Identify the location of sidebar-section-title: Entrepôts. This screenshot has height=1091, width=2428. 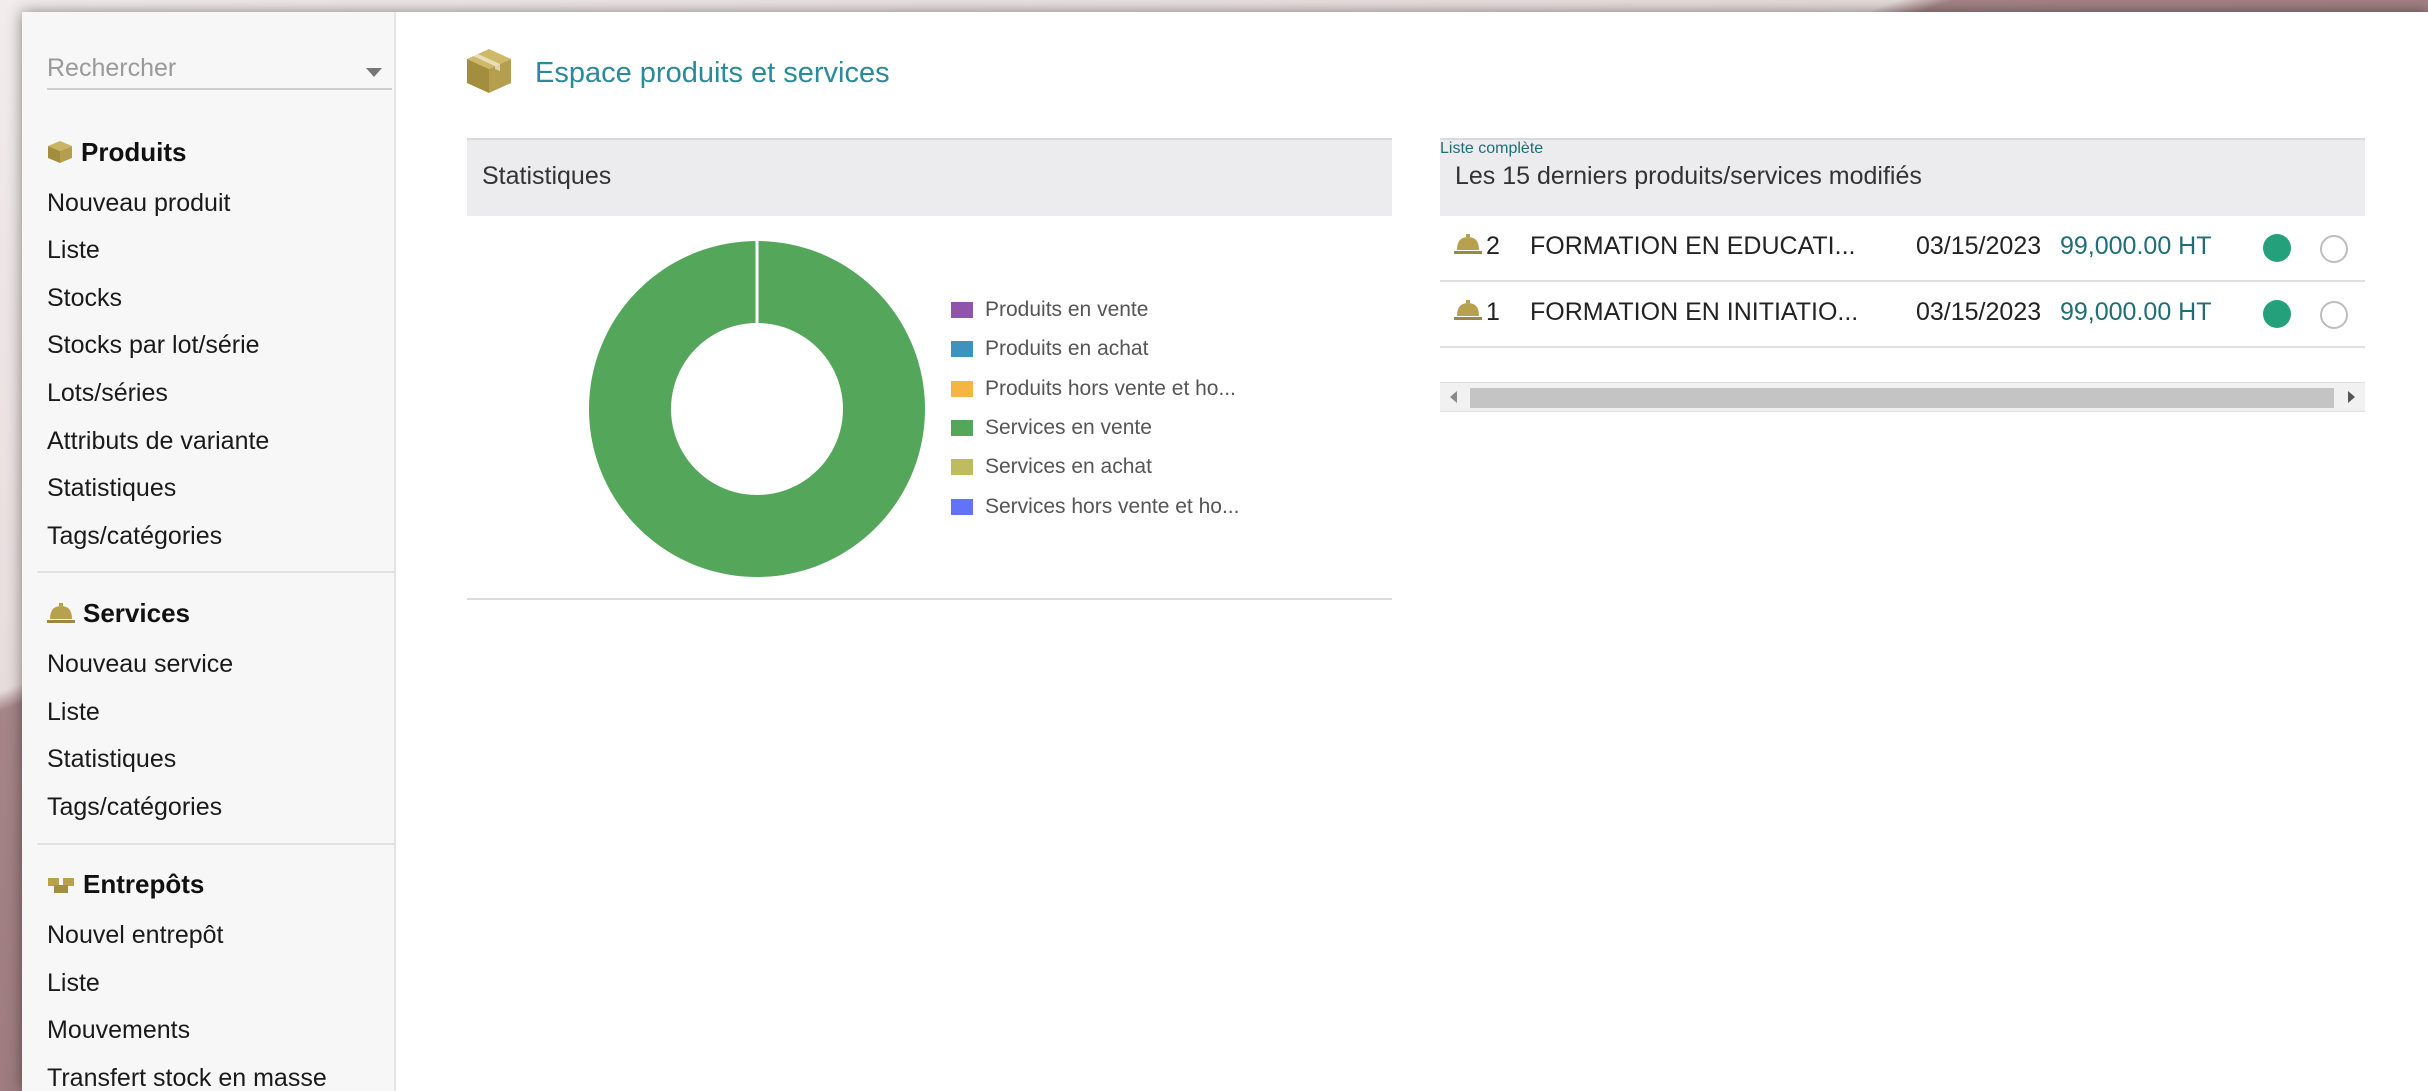
(144, 883).